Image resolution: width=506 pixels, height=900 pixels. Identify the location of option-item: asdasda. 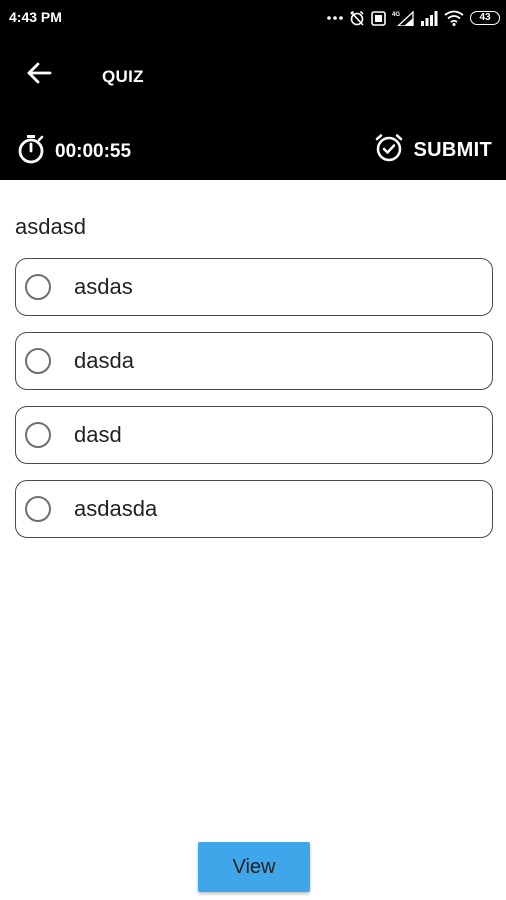
(254, 509).